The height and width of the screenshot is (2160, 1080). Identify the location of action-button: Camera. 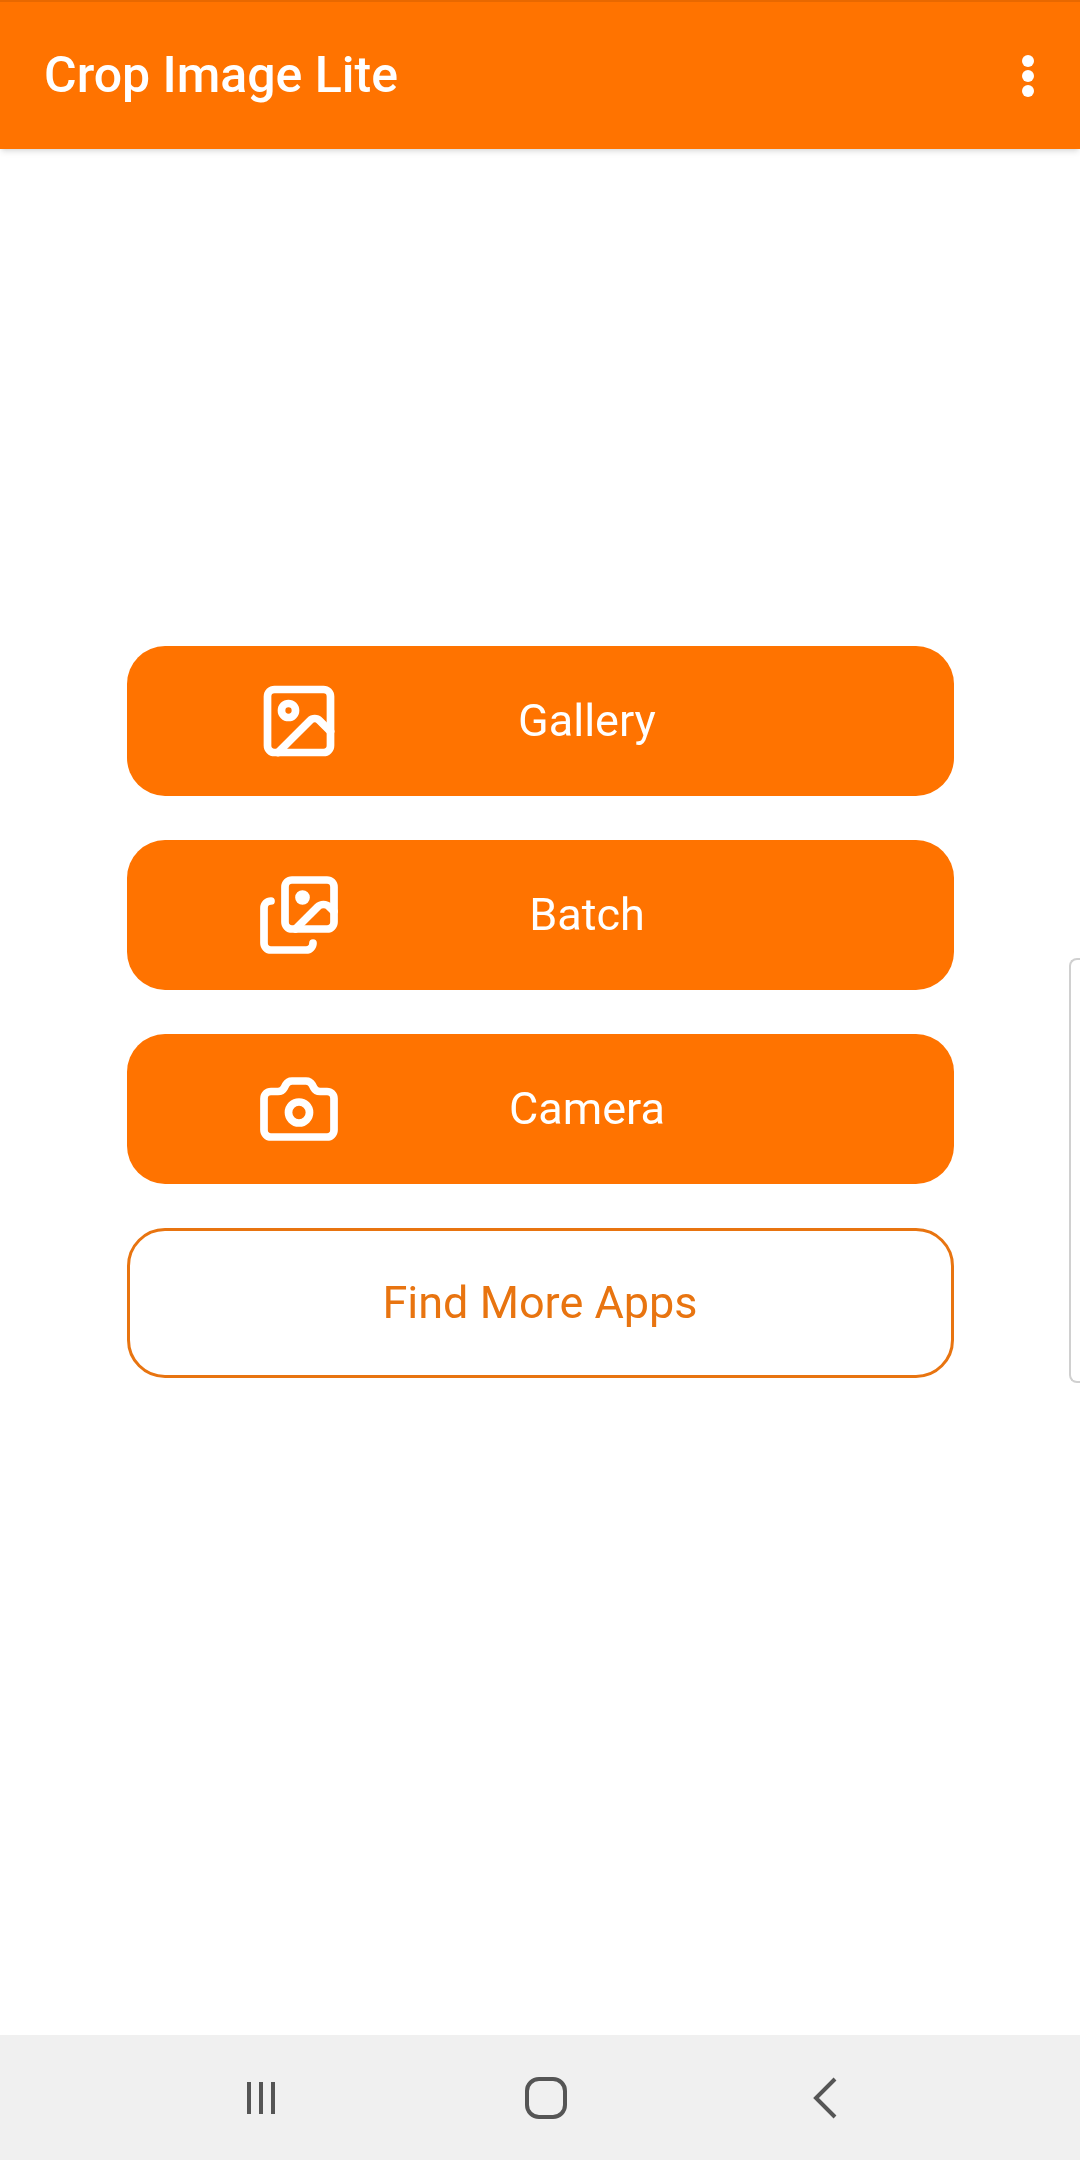
(540, 1109).